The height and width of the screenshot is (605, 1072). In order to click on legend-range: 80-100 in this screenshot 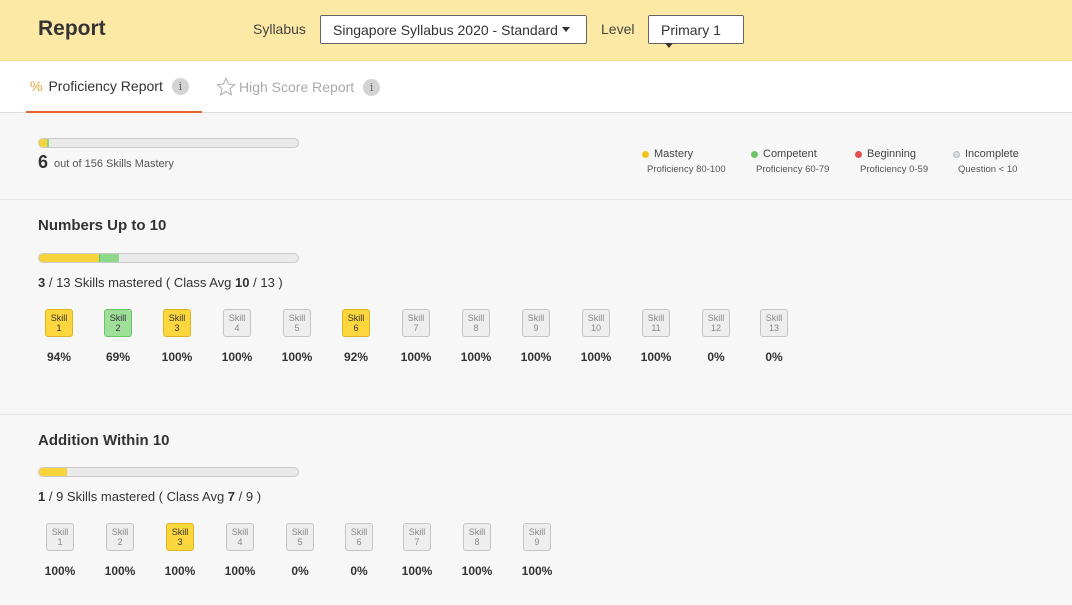, I will do `click(711, 169)`.